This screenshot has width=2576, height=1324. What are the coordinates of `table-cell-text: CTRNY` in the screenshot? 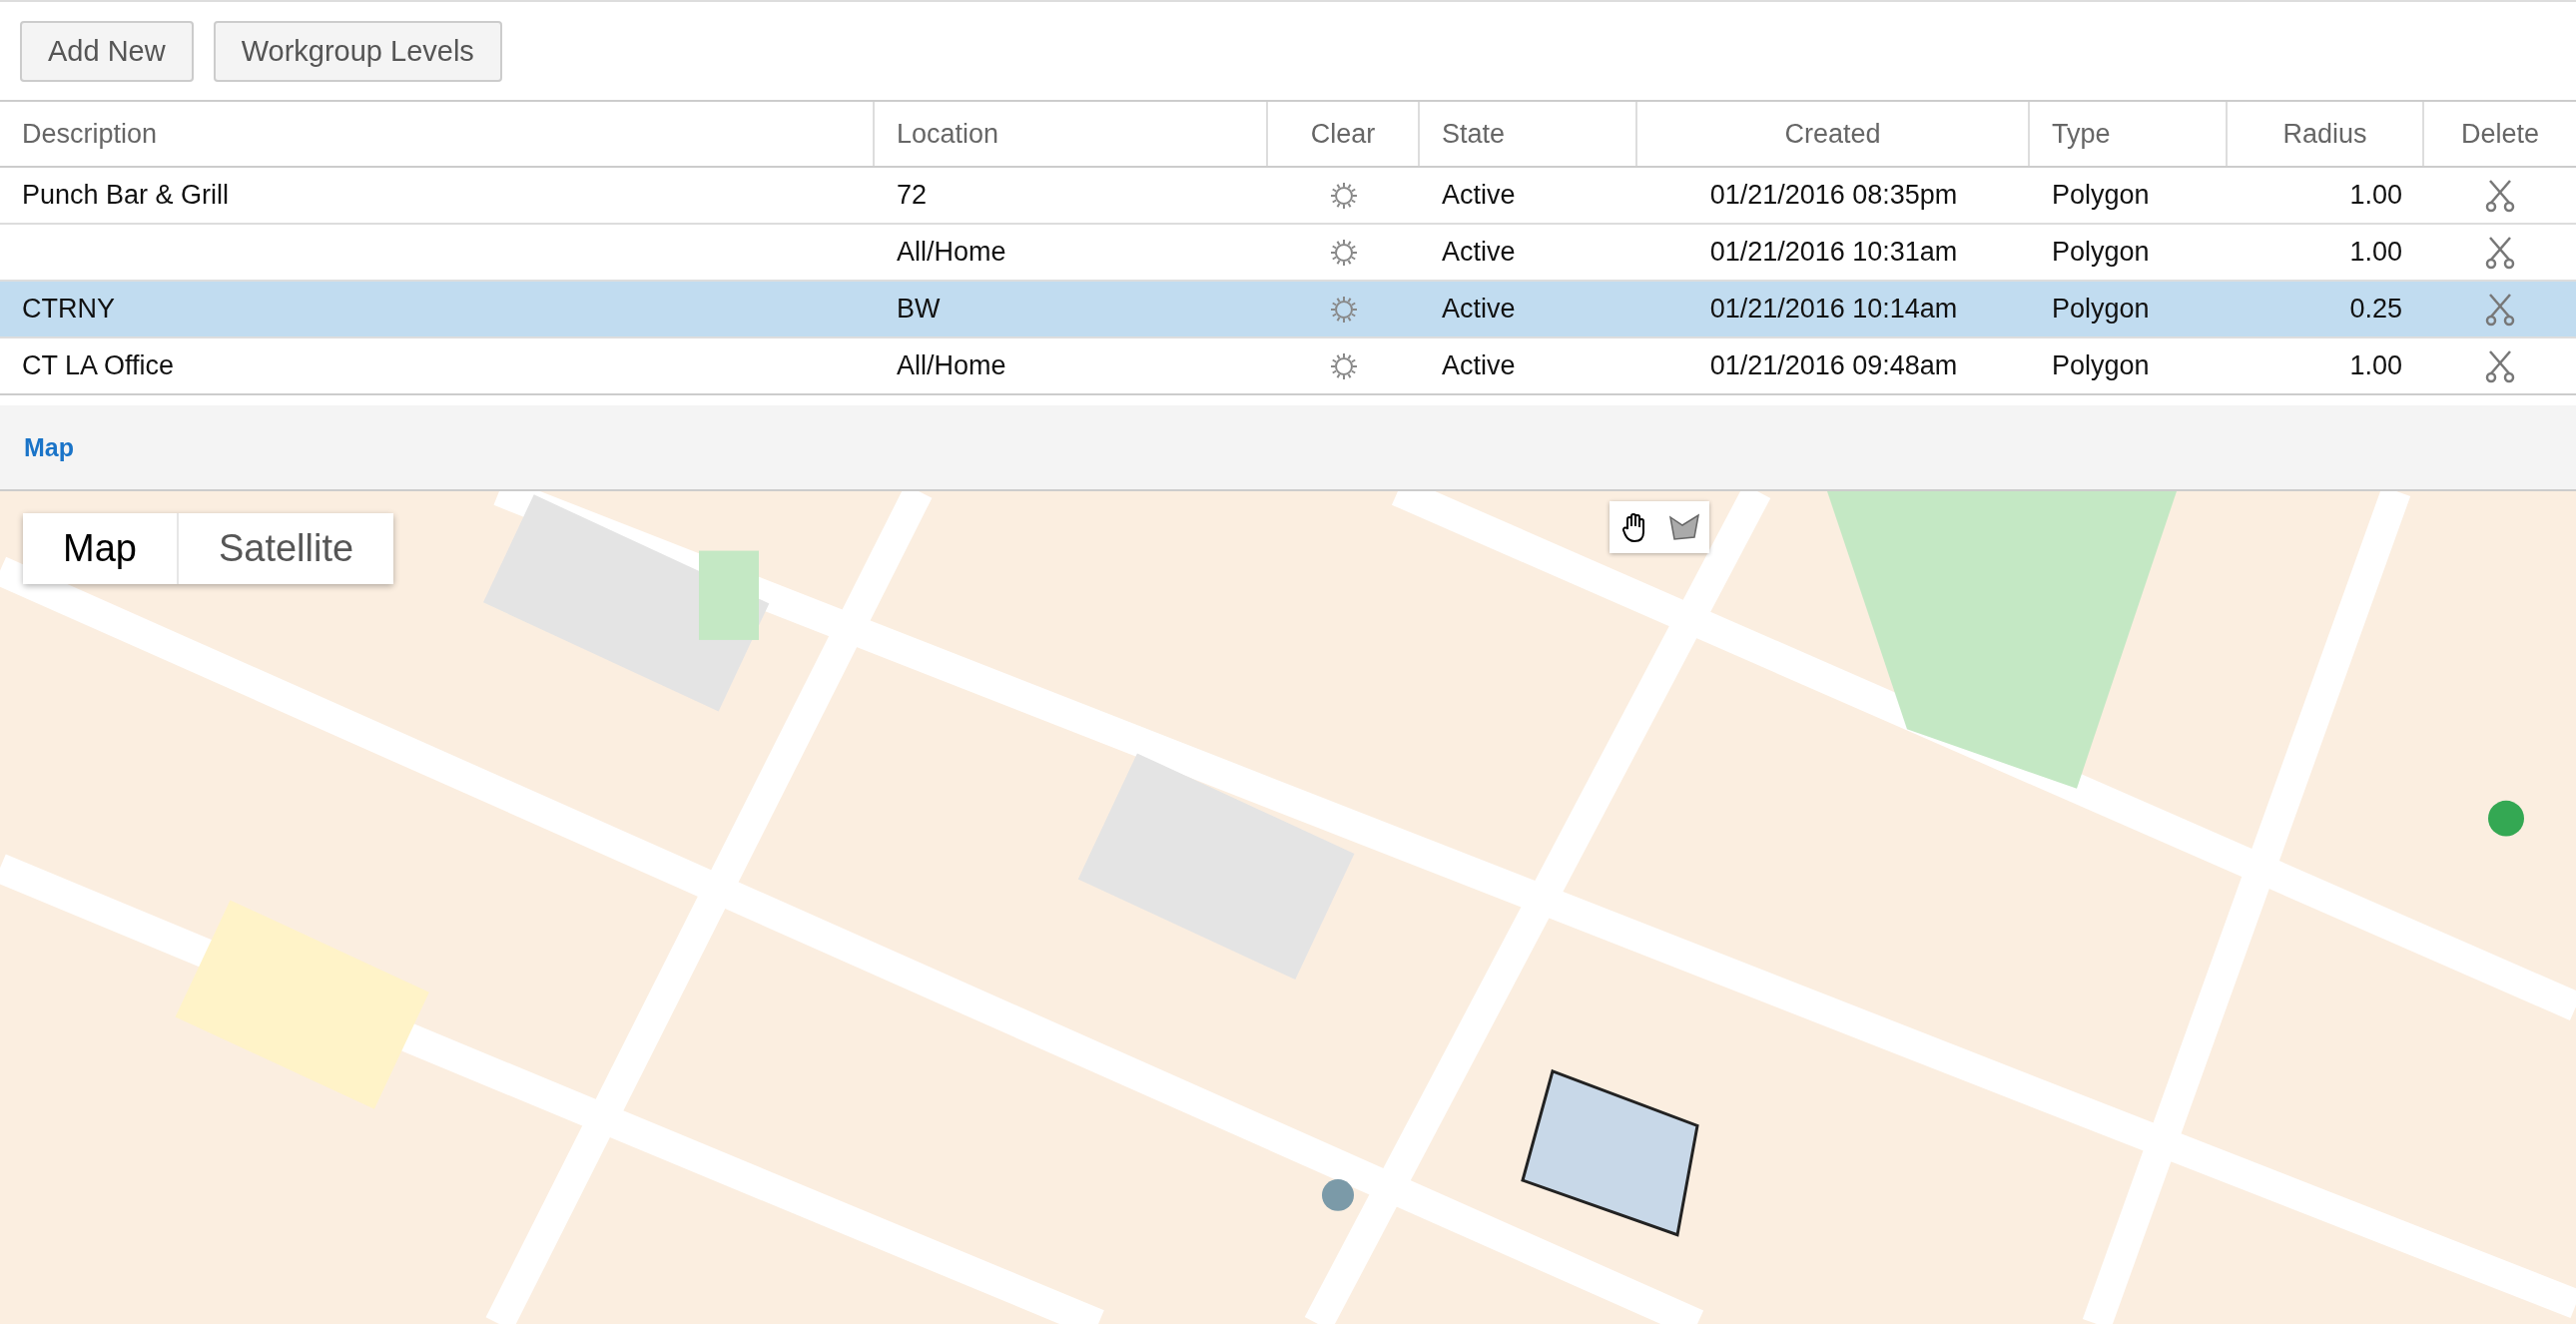 It's located at (68, 309).